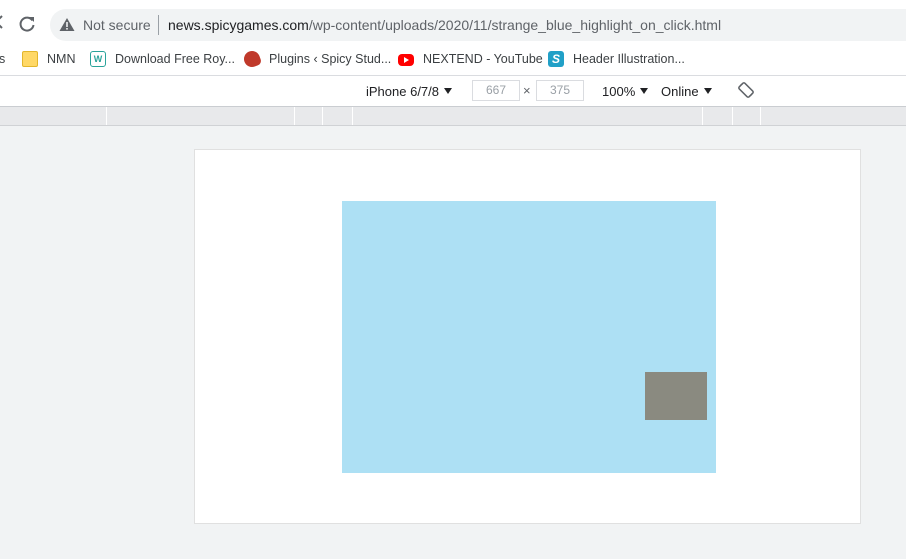  What do you see at coordinates (619, 91) in the screenshot?
I see `zoom-value: 100%` at bounding box center [619, 91].